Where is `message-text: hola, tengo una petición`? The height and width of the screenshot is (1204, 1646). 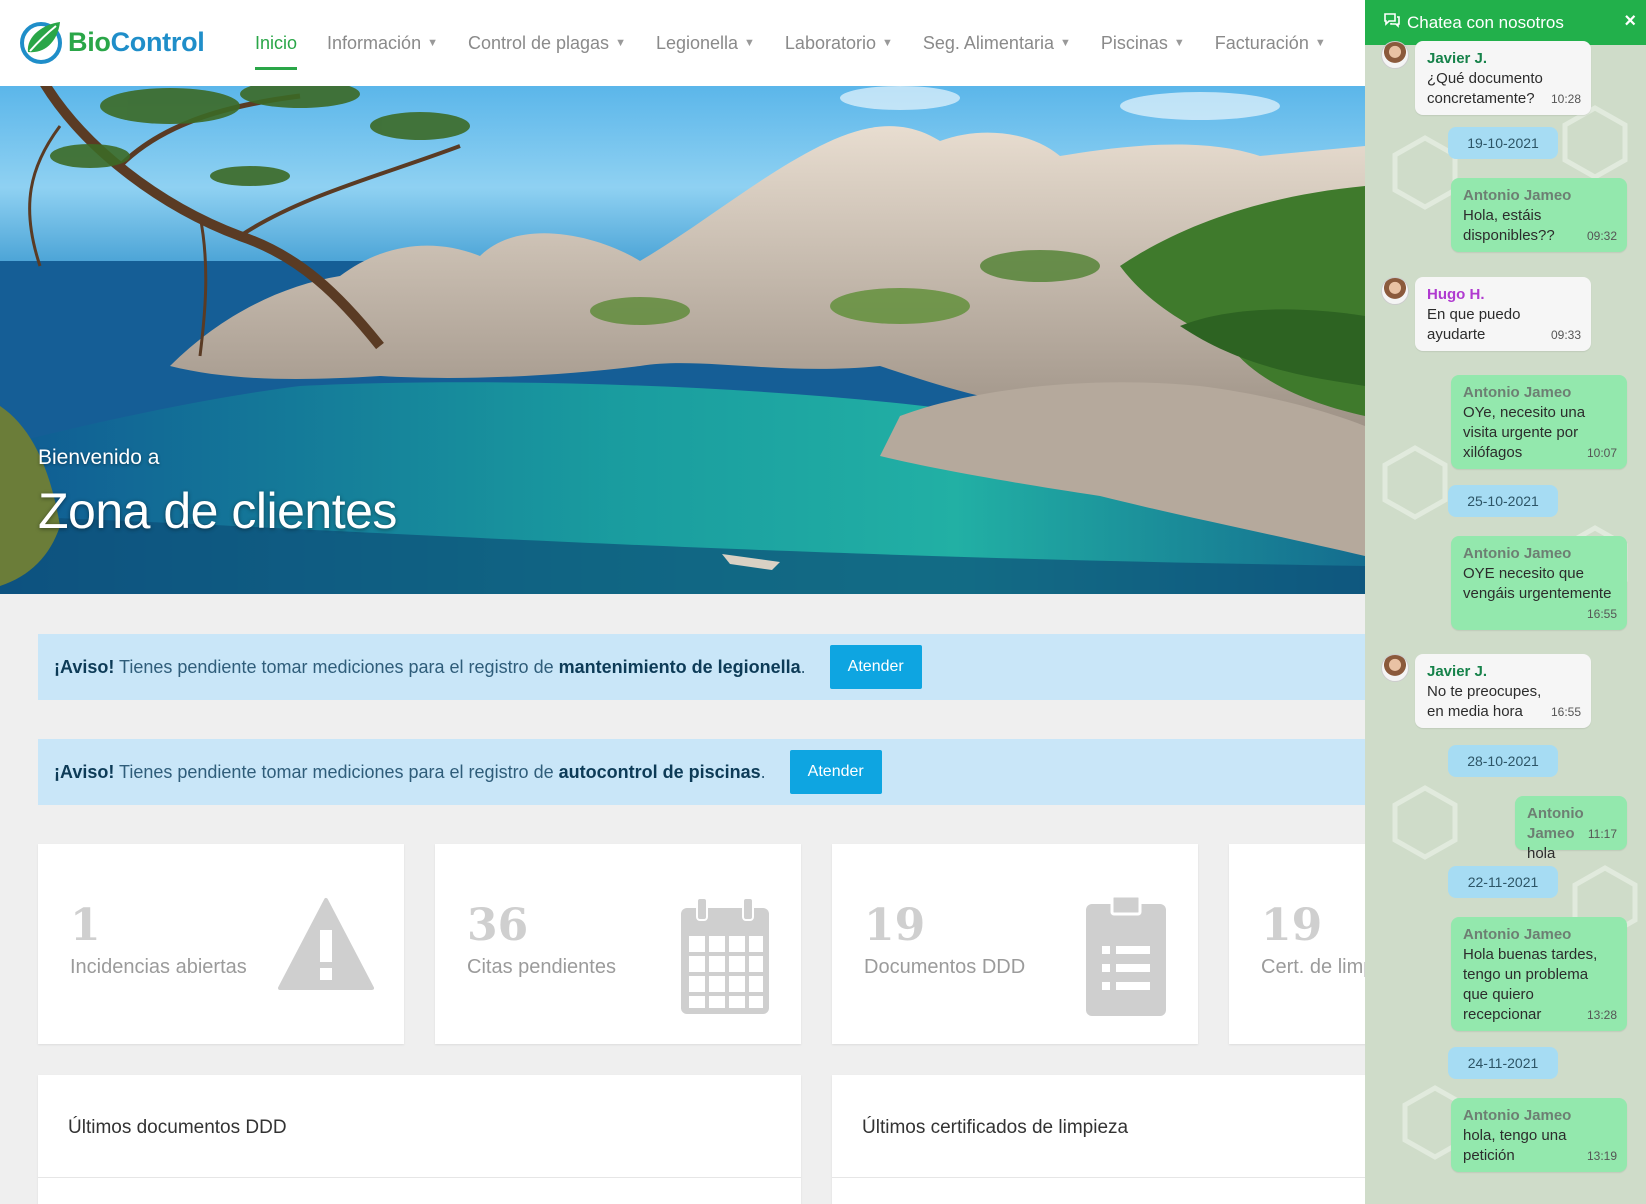
message-text: hola, tengo una petición is located at coordinates (1515, 1145).